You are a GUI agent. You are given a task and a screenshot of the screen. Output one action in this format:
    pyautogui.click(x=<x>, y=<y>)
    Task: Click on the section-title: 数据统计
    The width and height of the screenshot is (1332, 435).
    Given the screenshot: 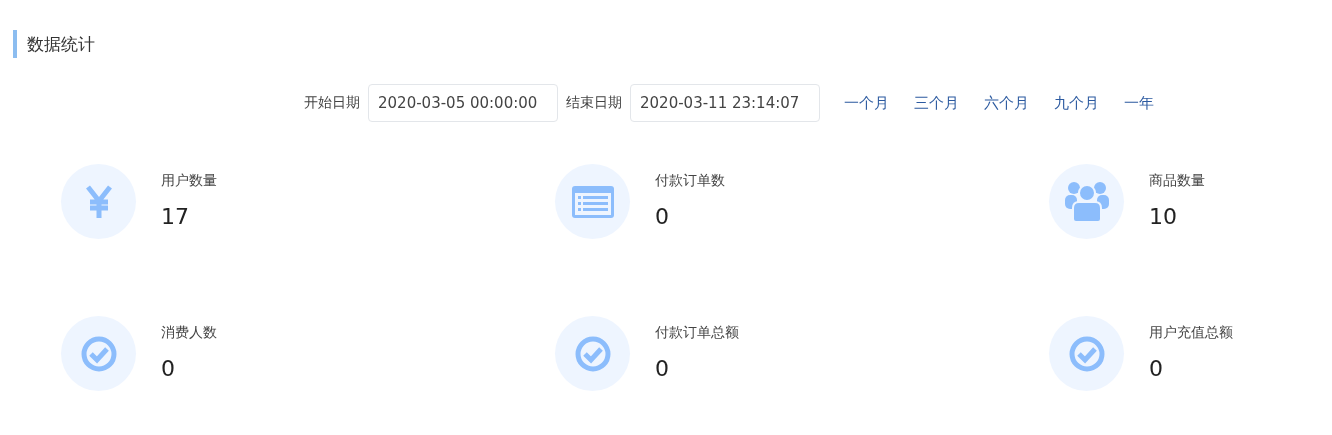 What is the action you would take?
    pyautogui.click(x=61, y=44)
    